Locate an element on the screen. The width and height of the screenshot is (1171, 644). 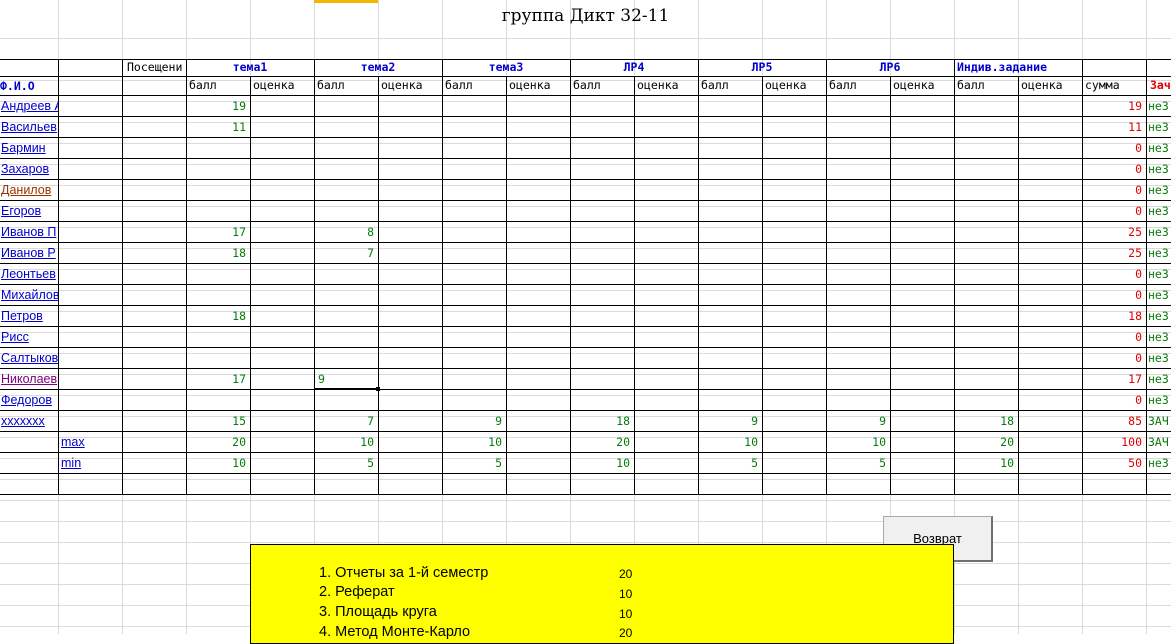
student-name-link: Леонтьев is located at coordinates (29, 274).